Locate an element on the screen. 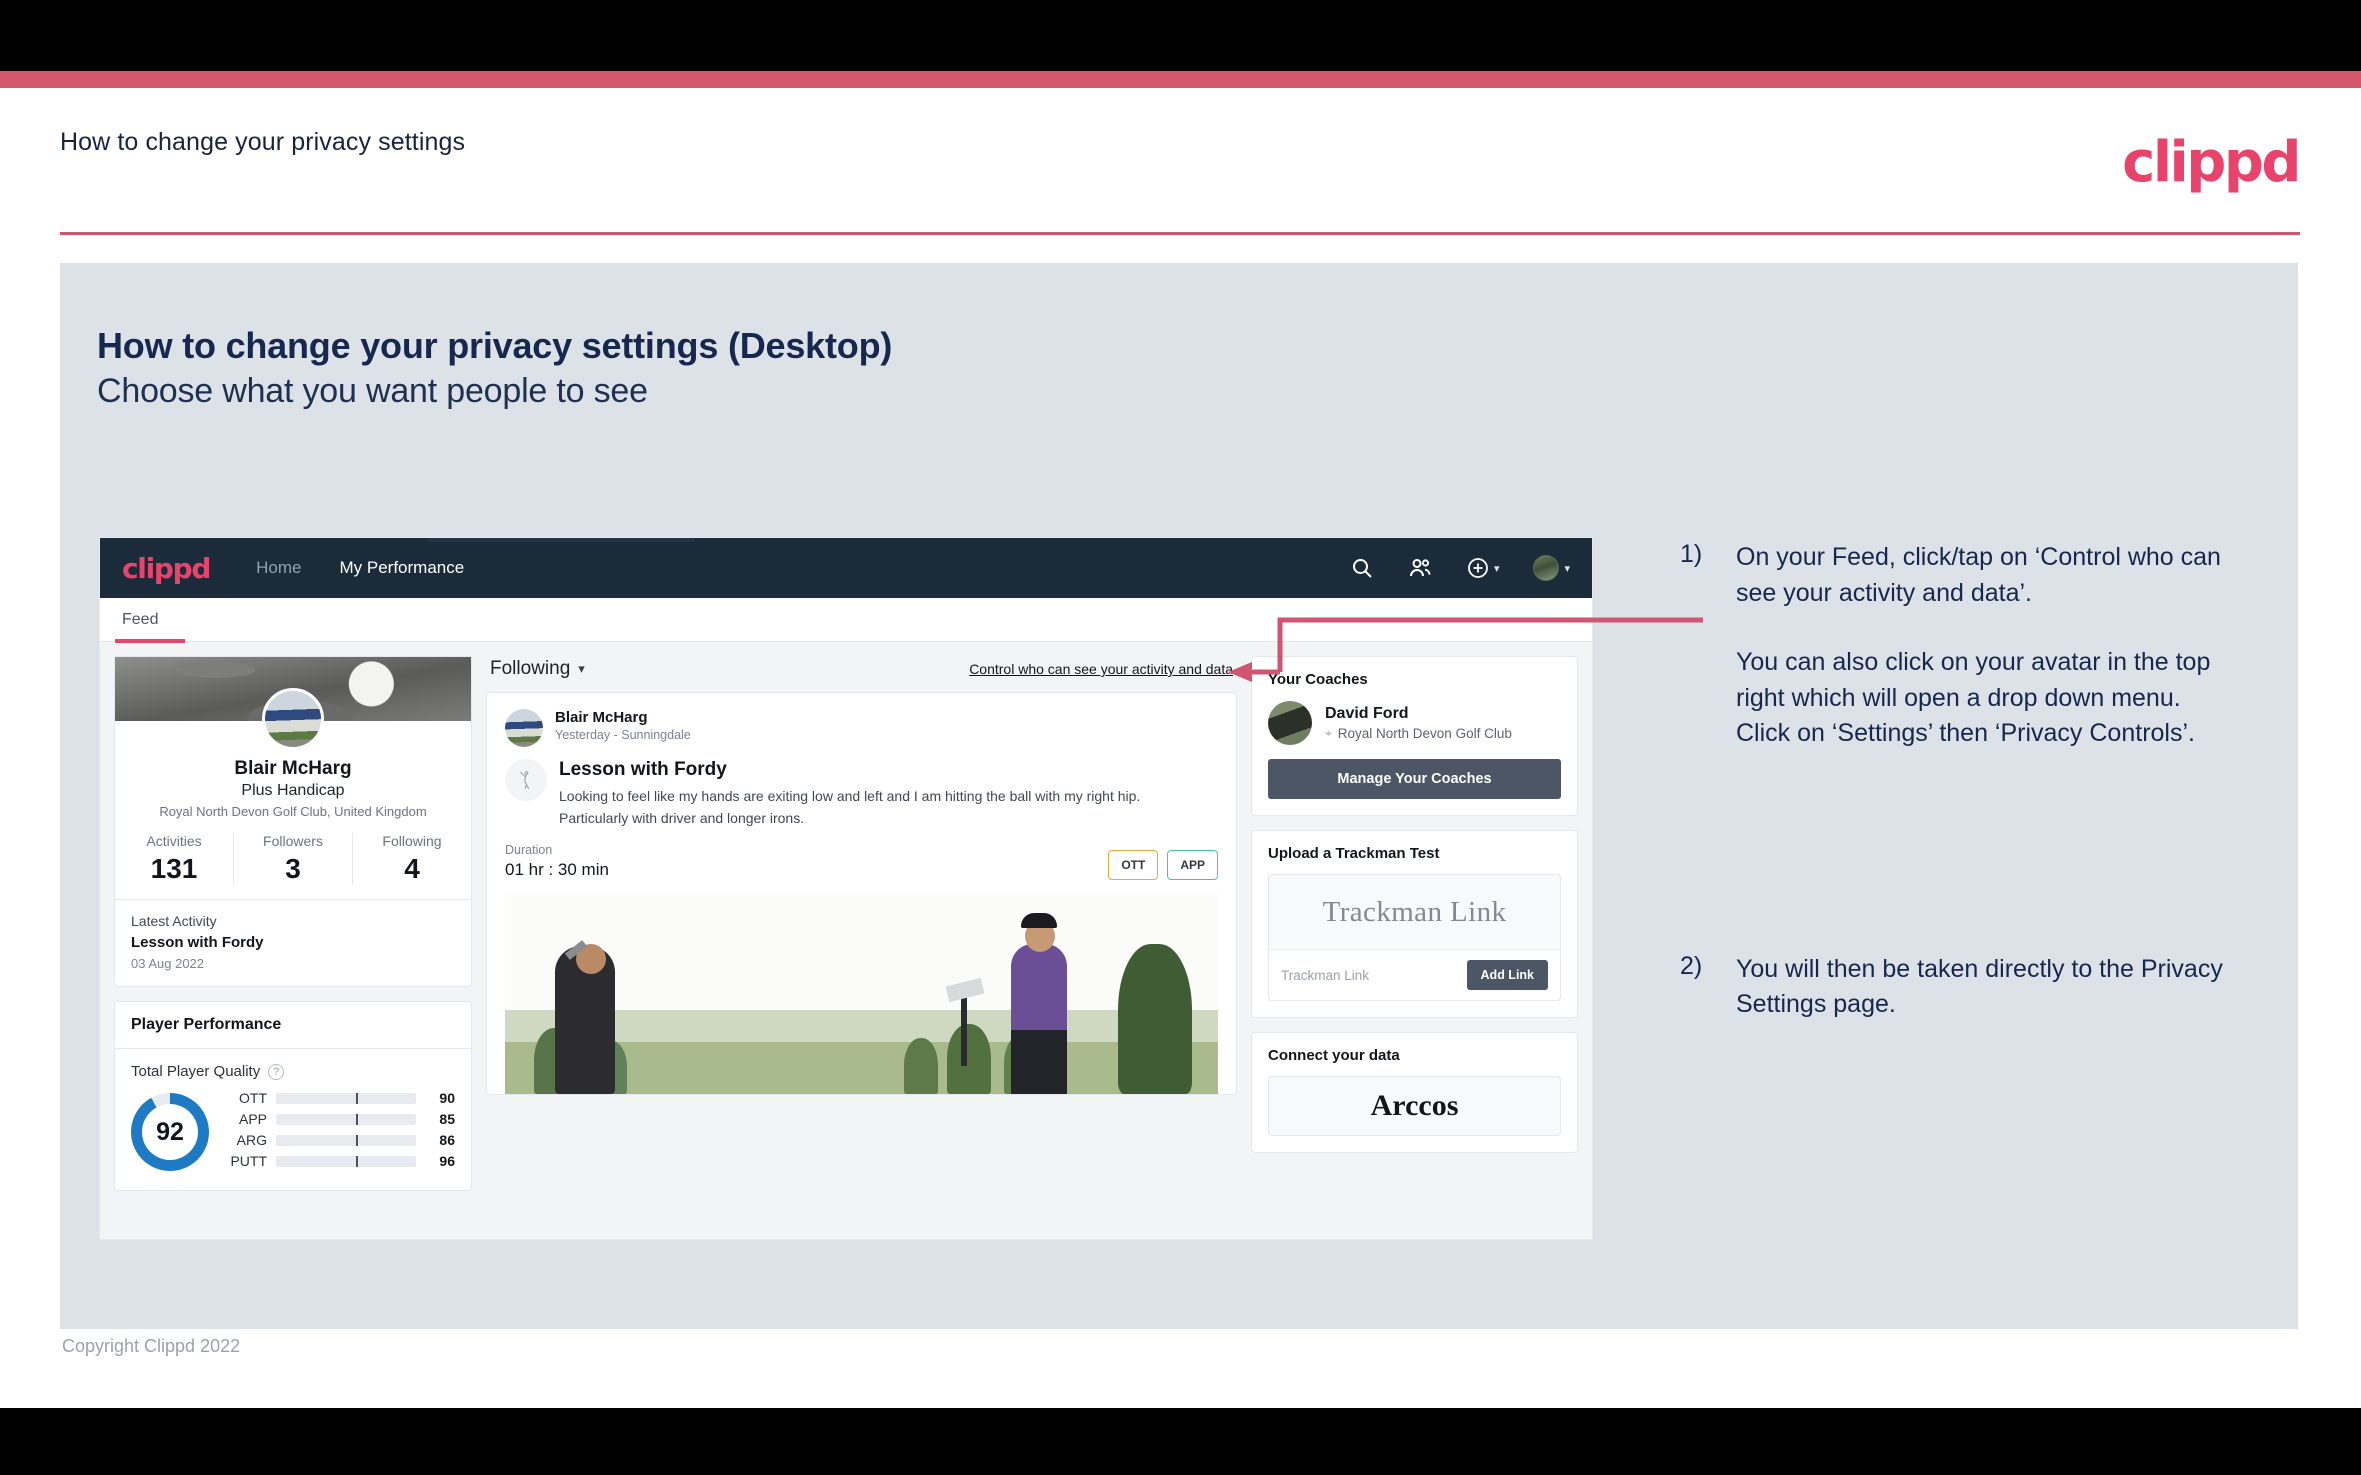 The width and height of the screenshot is (2361, 1475). tpq-value: 92 is located at coordinates (170, 1131).